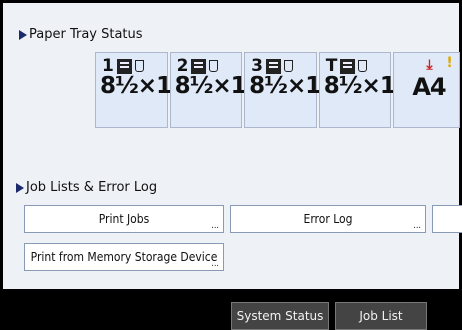 Image resolution: width=462 pixels, height=330 pixels. What do you see at coordinates (449, 63) in the screenshot?
I see `tray-alert-icon: !` at bounding box center [449, 63].